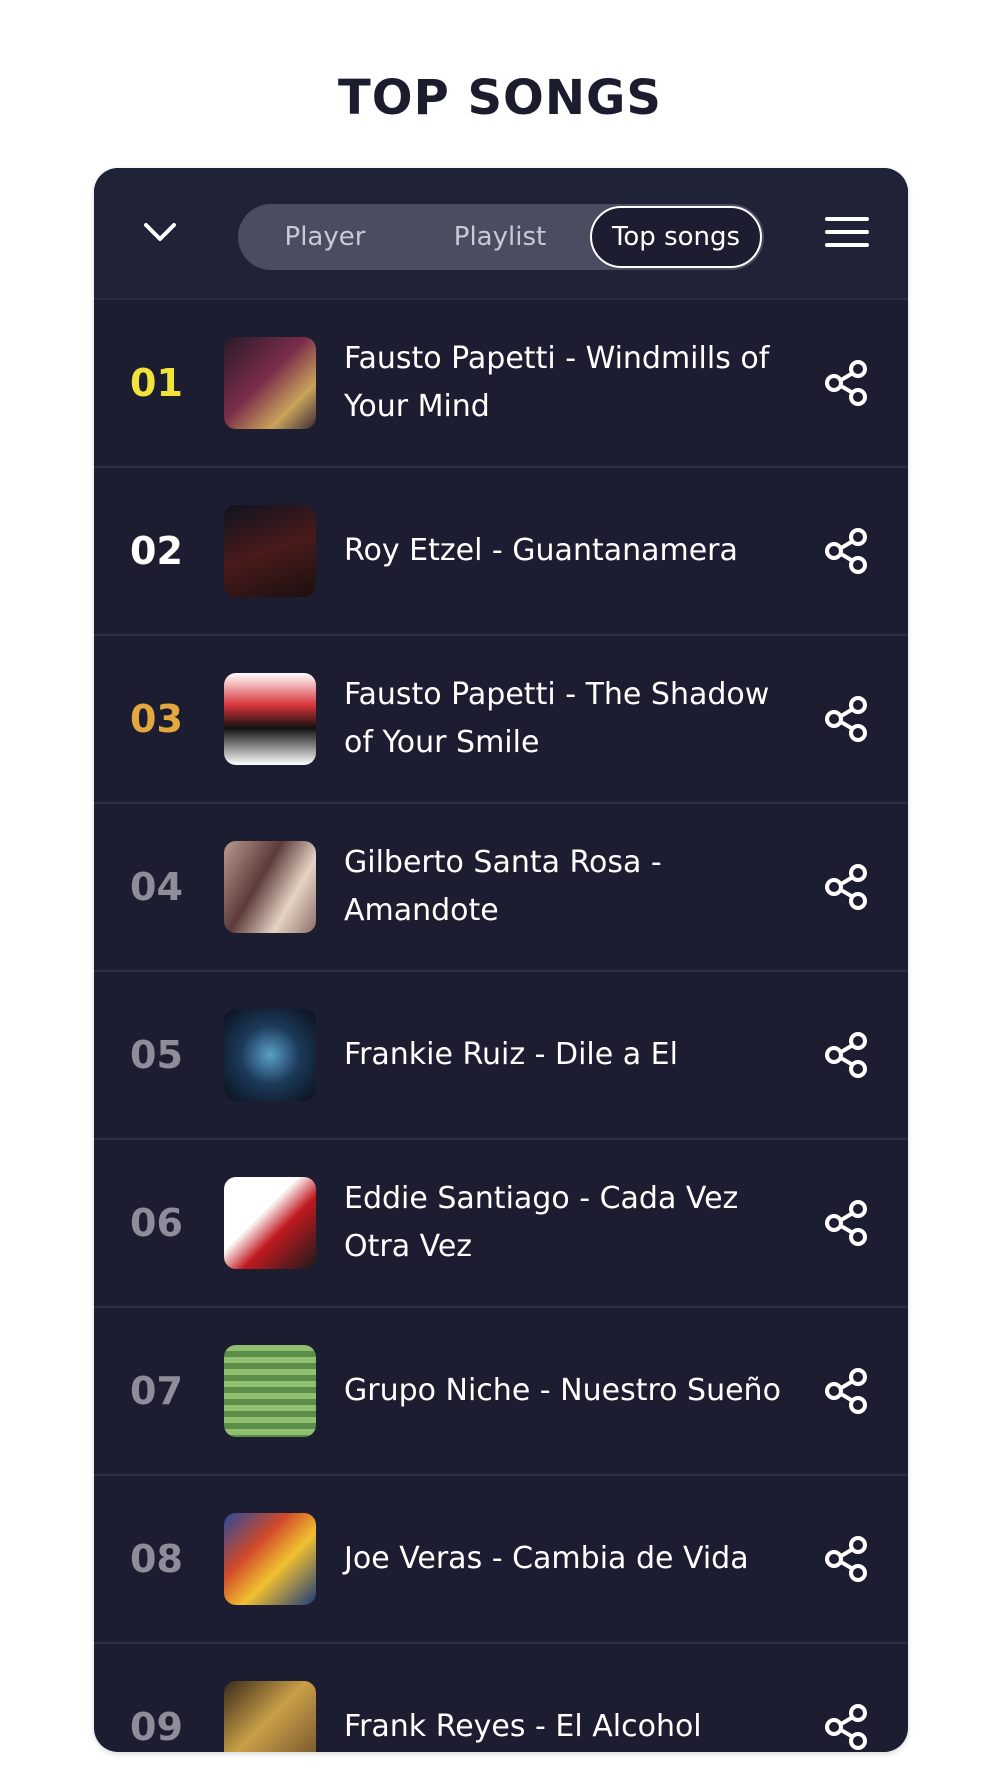  I want to click on song-row: 05 Frankie Ruiz - Dile a El, so click(501, 1056).